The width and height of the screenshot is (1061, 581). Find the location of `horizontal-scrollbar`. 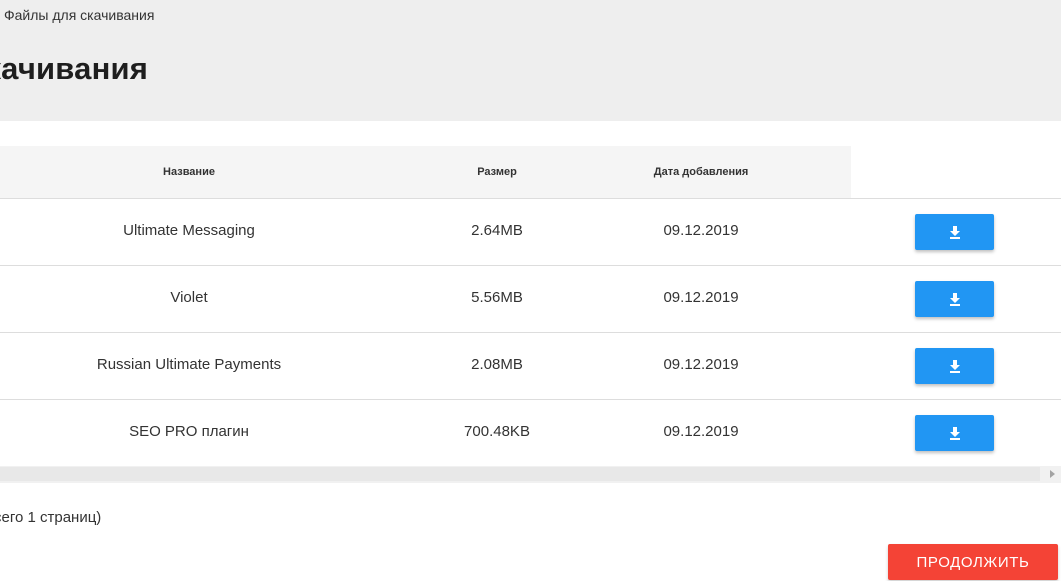

horizontal-scrollbar is located at coordinates (530, 474).